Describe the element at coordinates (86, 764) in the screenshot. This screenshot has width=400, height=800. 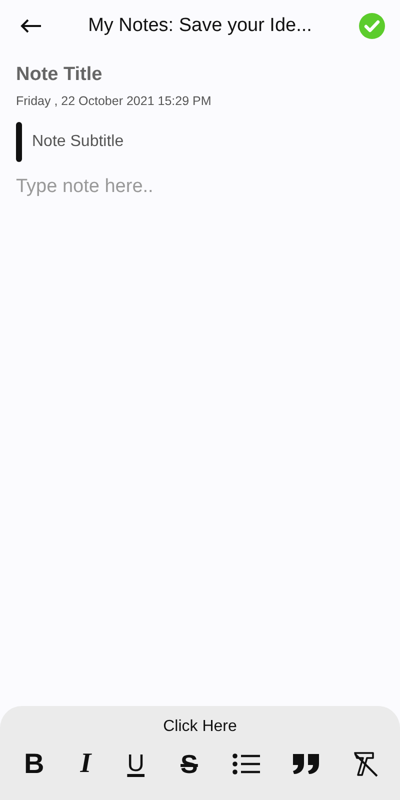
I see `italic-button: I` at that location.